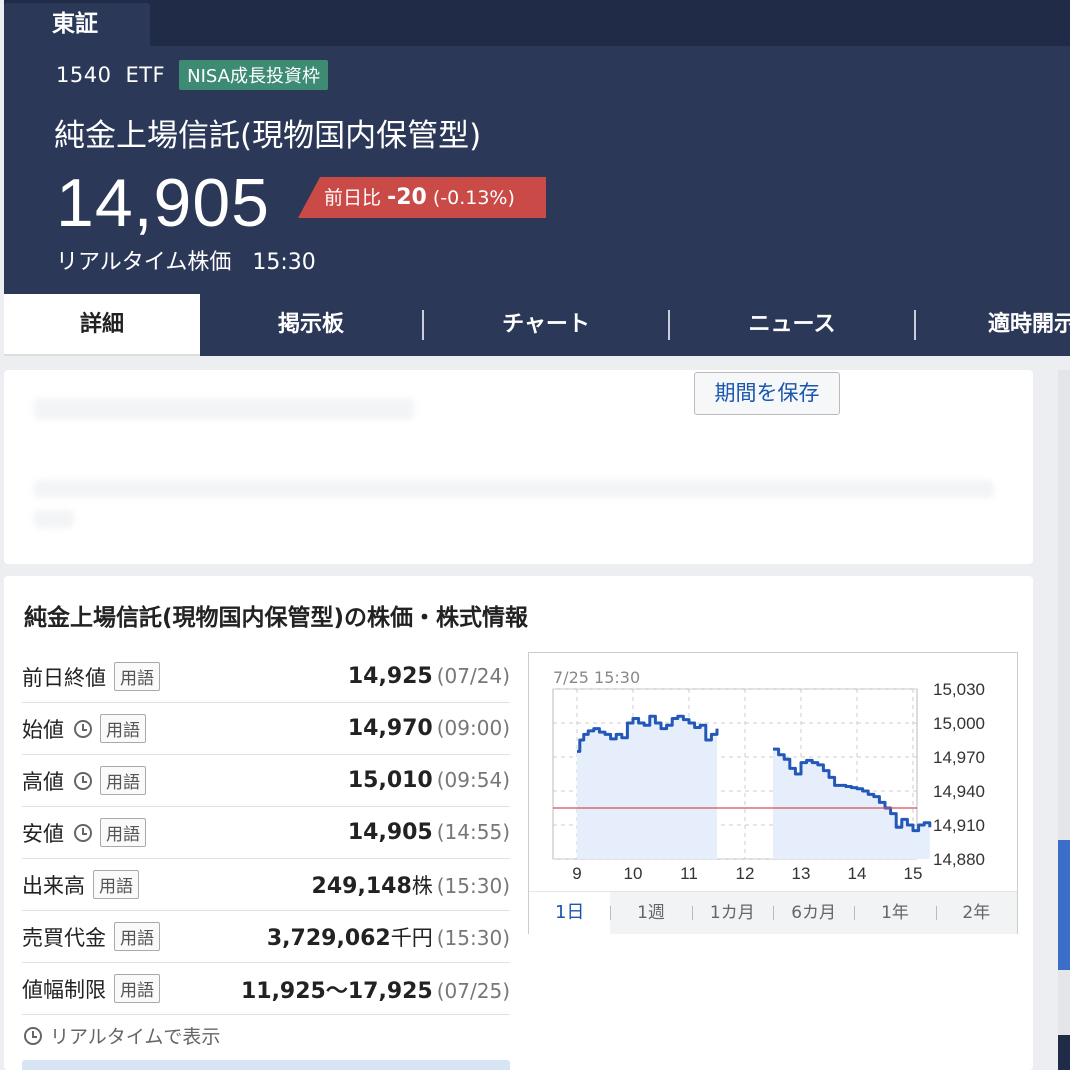  What do you see at coordinates (546, 325) in the screenshot?
I see `tab-chart: チャート` at bounding box center [546, 325].